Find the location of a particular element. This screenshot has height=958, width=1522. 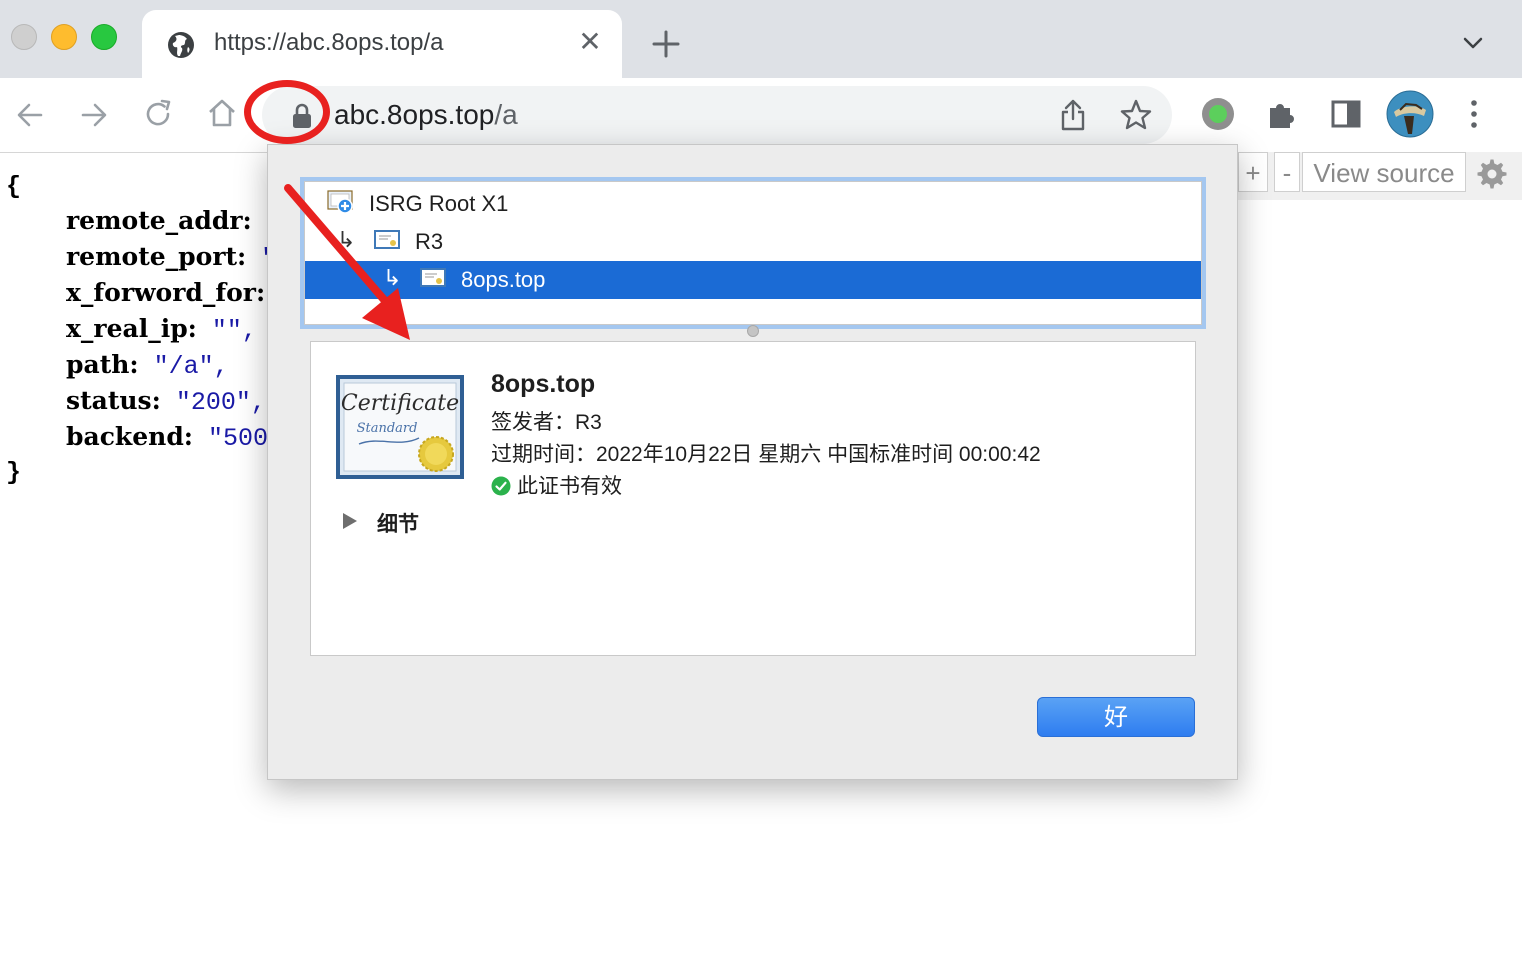

json-key: remote_port: is located at coordinates (156, 256).